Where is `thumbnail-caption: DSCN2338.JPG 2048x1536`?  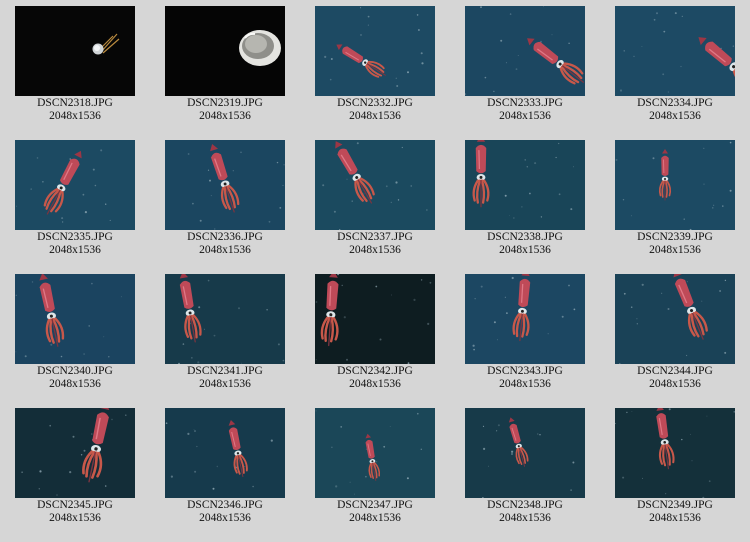 thumbnail-caption: DSCN2338.JPG 2048x1536 is located at coordinates (525, 244).